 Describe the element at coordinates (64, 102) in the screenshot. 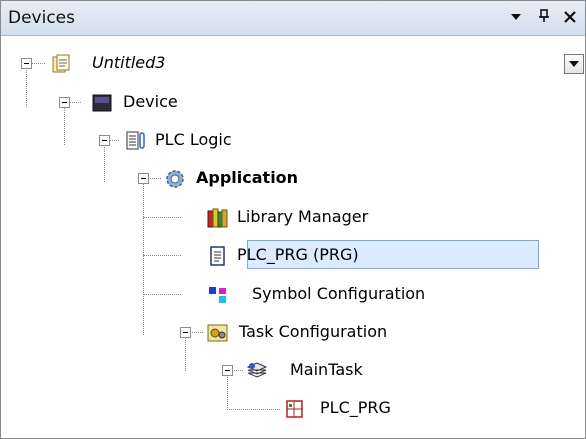

I see `collapse-toggle-device` at that location.